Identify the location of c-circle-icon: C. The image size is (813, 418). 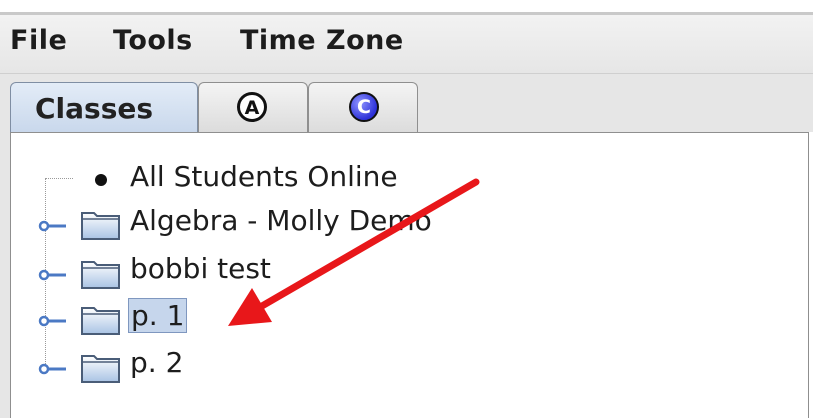
(364, 107).